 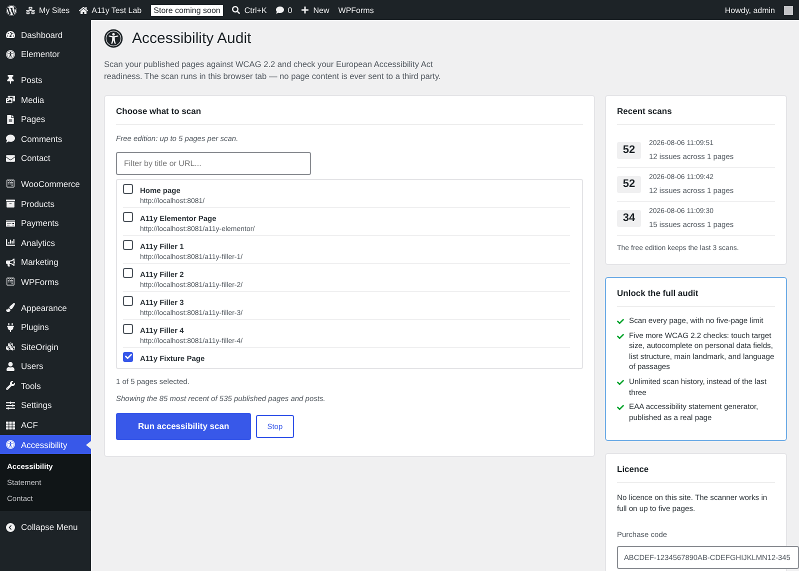 What do you see at coordinates (305, 10) in the screenshot?
I see `plus-icon` at bounding box center [305, 10].